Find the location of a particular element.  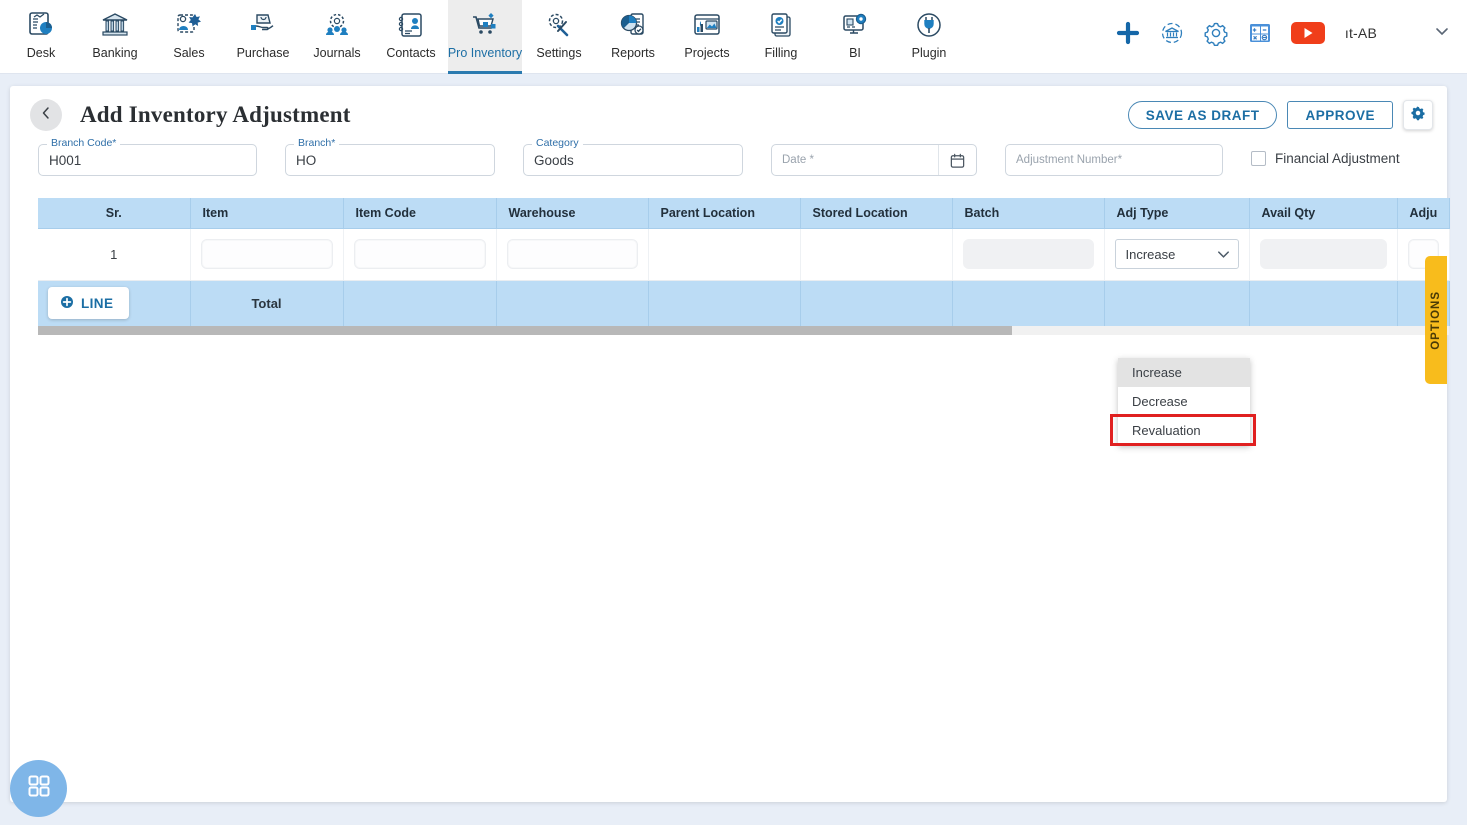

calendar-icon is located at coordinates (957, 160).